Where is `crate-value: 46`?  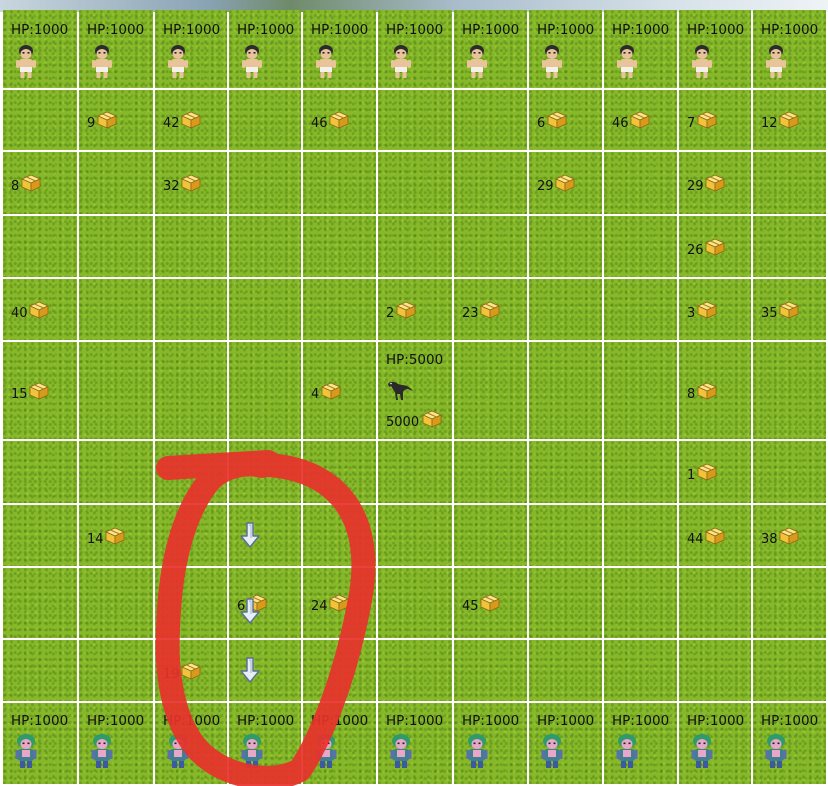 crate-value: 46 is located at coordinates (620, 123).